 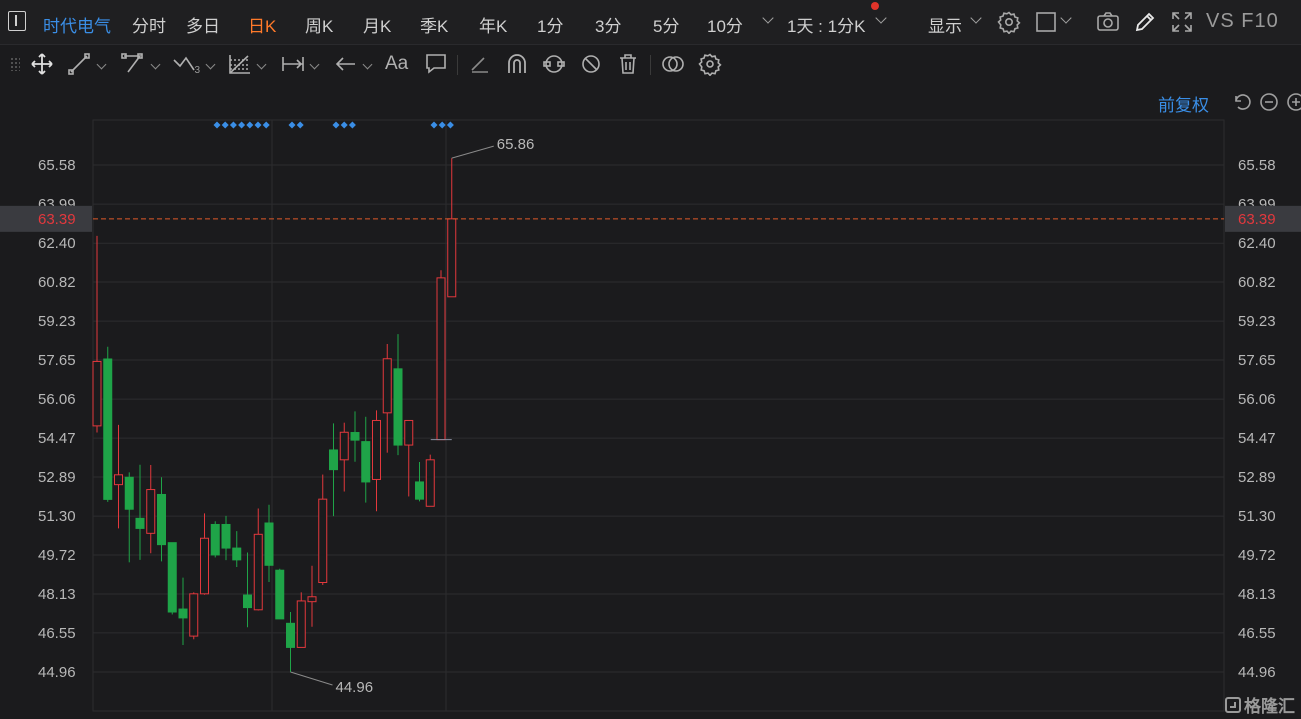 I want to click on y-tick-label-right: 48.13, so click(x=1257, y=594).